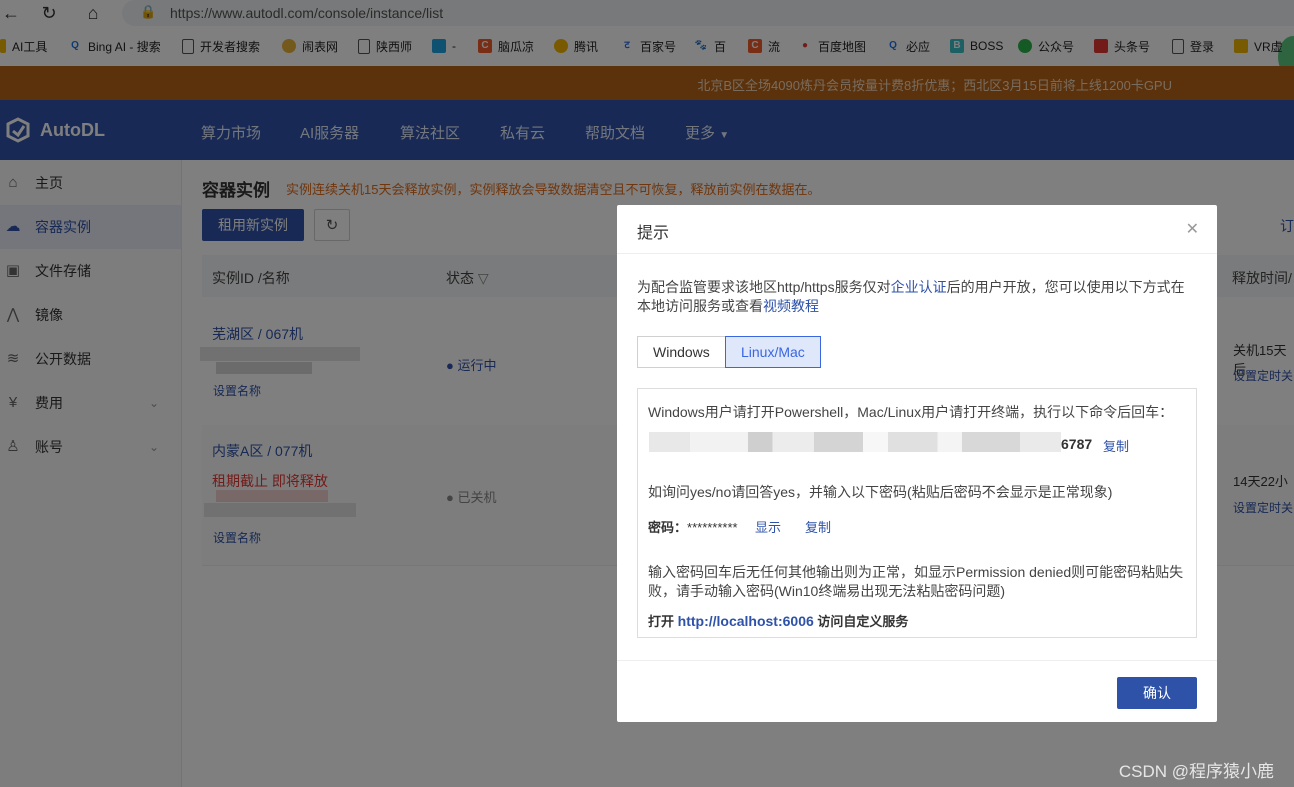 The image size is (1294, 787). Describe the element at coordinates (653, 233) in the screenshot. I see `dialog-title: 提示` at that location.